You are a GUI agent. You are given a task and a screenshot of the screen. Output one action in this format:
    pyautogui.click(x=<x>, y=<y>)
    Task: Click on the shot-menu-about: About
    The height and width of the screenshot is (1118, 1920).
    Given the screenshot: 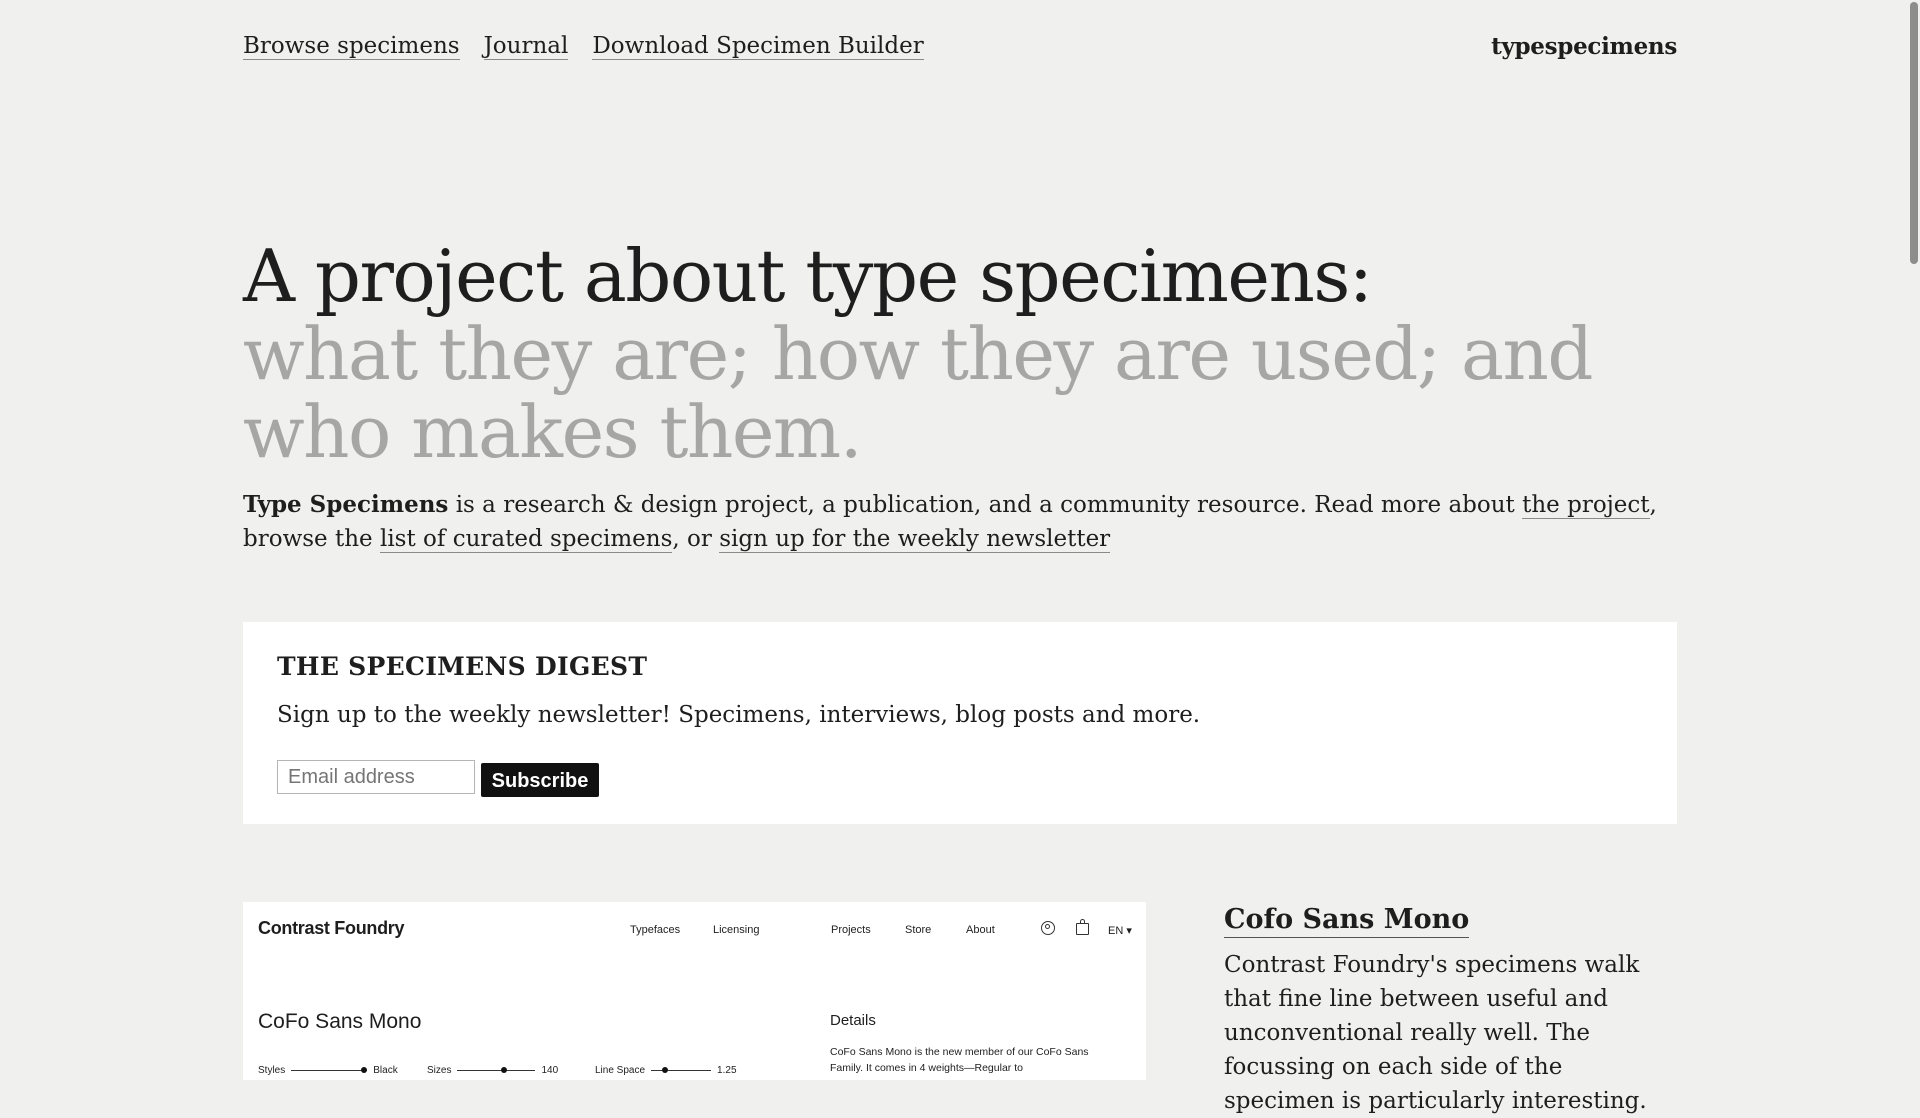 What is the action you would take?
    pyautogui.click(x=980, y=930)
    